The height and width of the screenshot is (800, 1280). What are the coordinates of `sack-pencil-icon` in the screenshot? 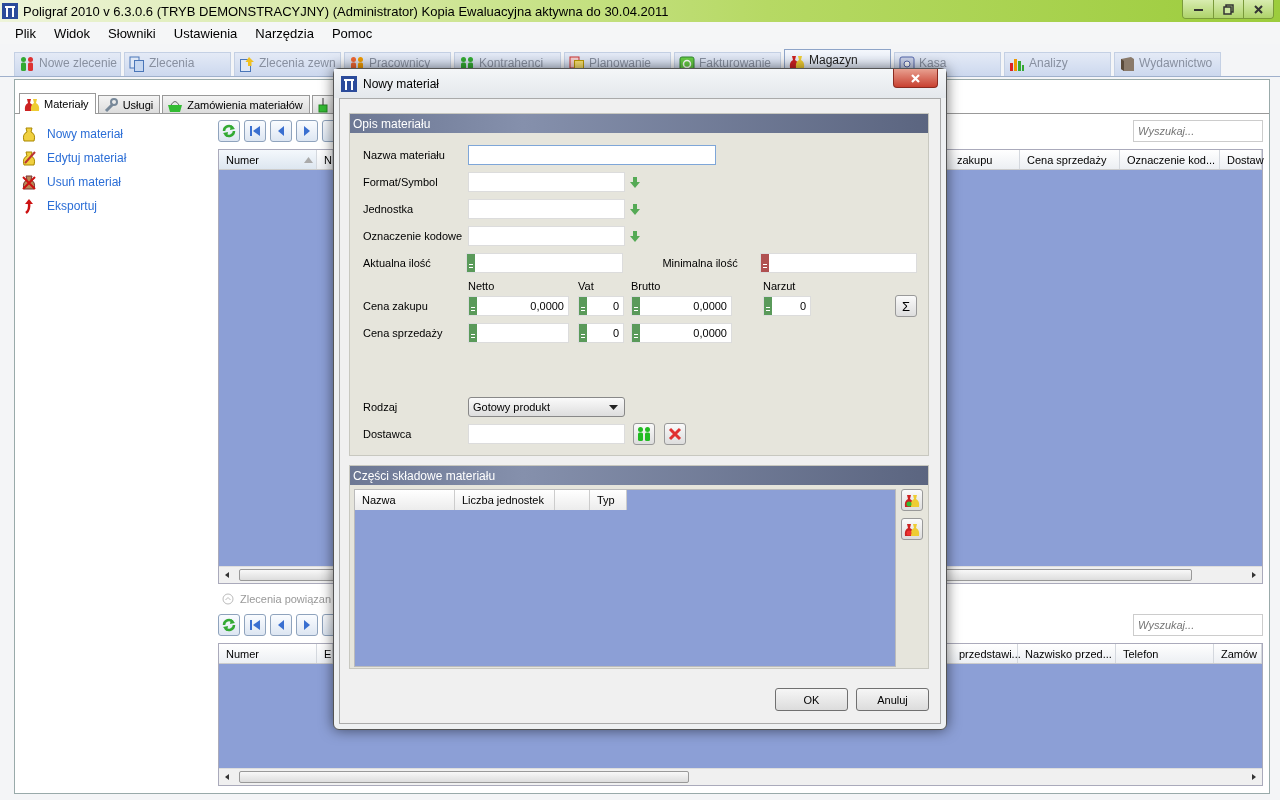 It's located at (29, 157).